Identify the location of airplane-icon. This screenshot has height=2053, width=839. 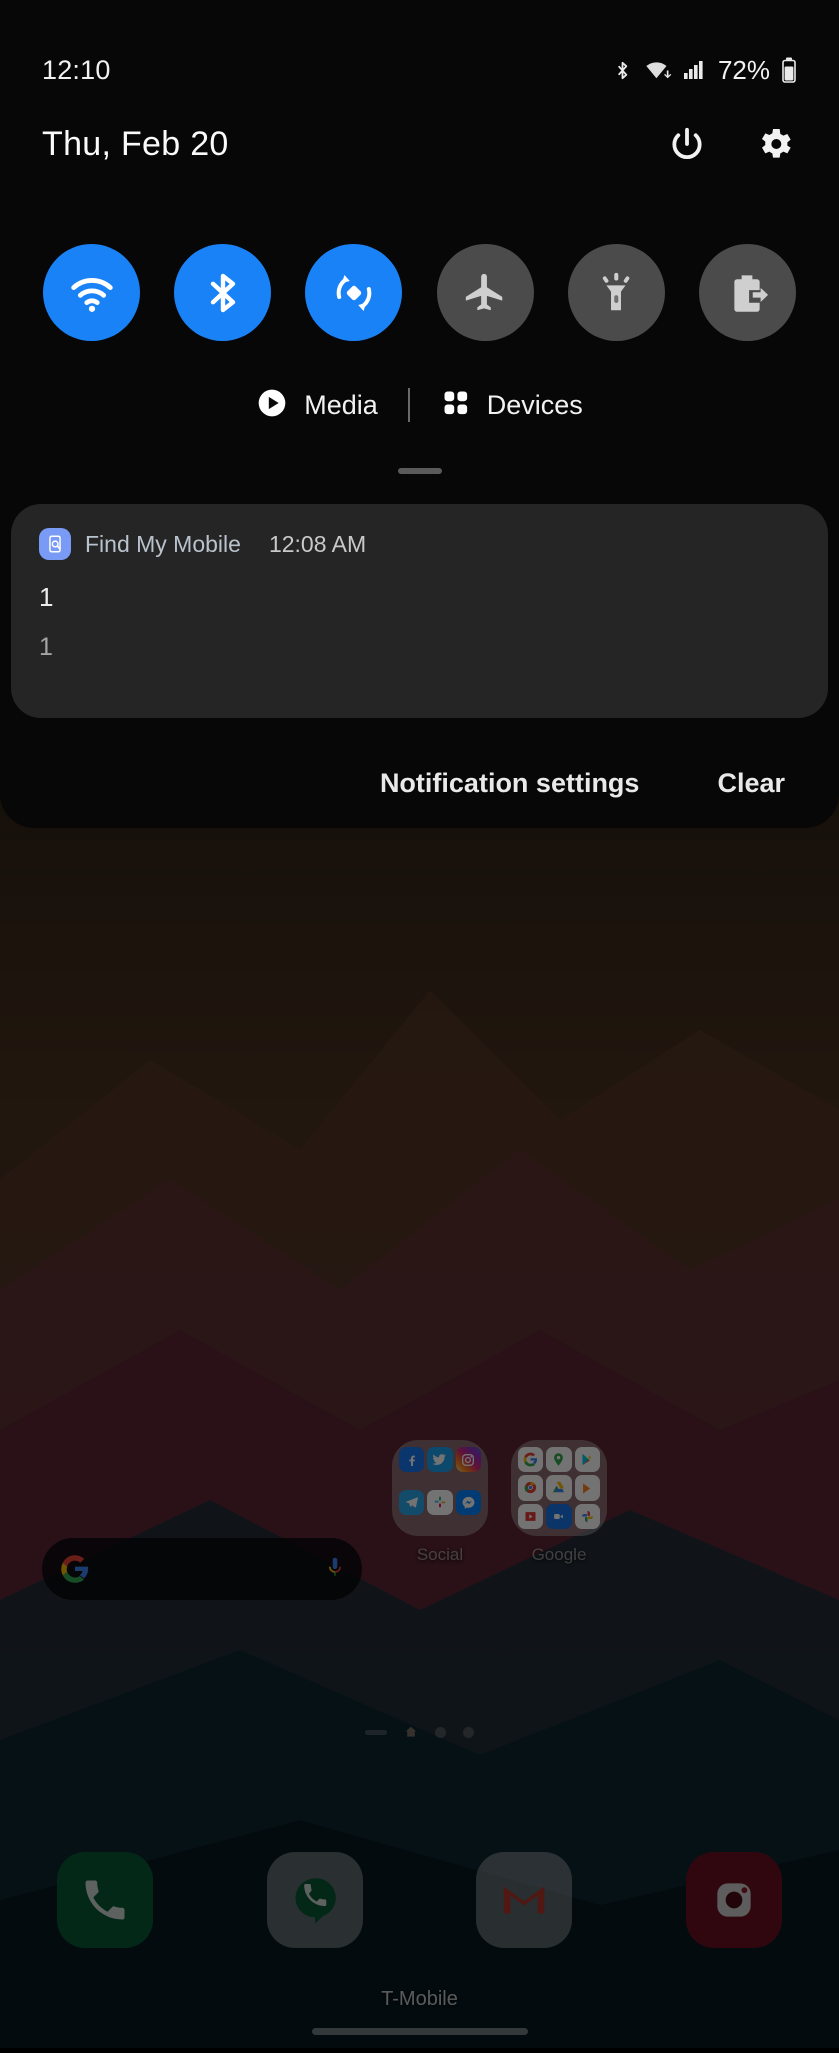
(485, 292).